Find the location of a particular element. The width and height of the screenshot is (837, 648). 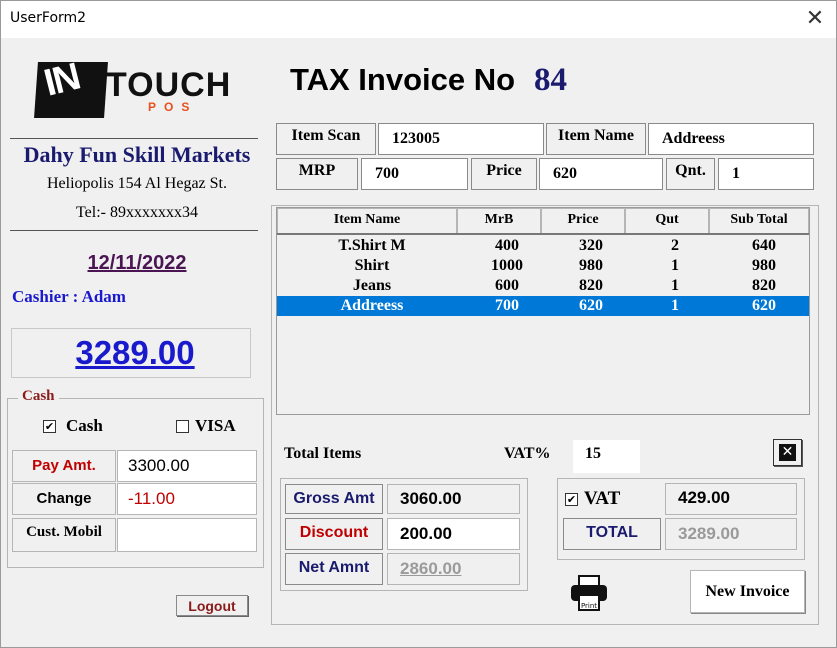

pay-amt-label: Pay Amt. is located at coordinates (64, 466).